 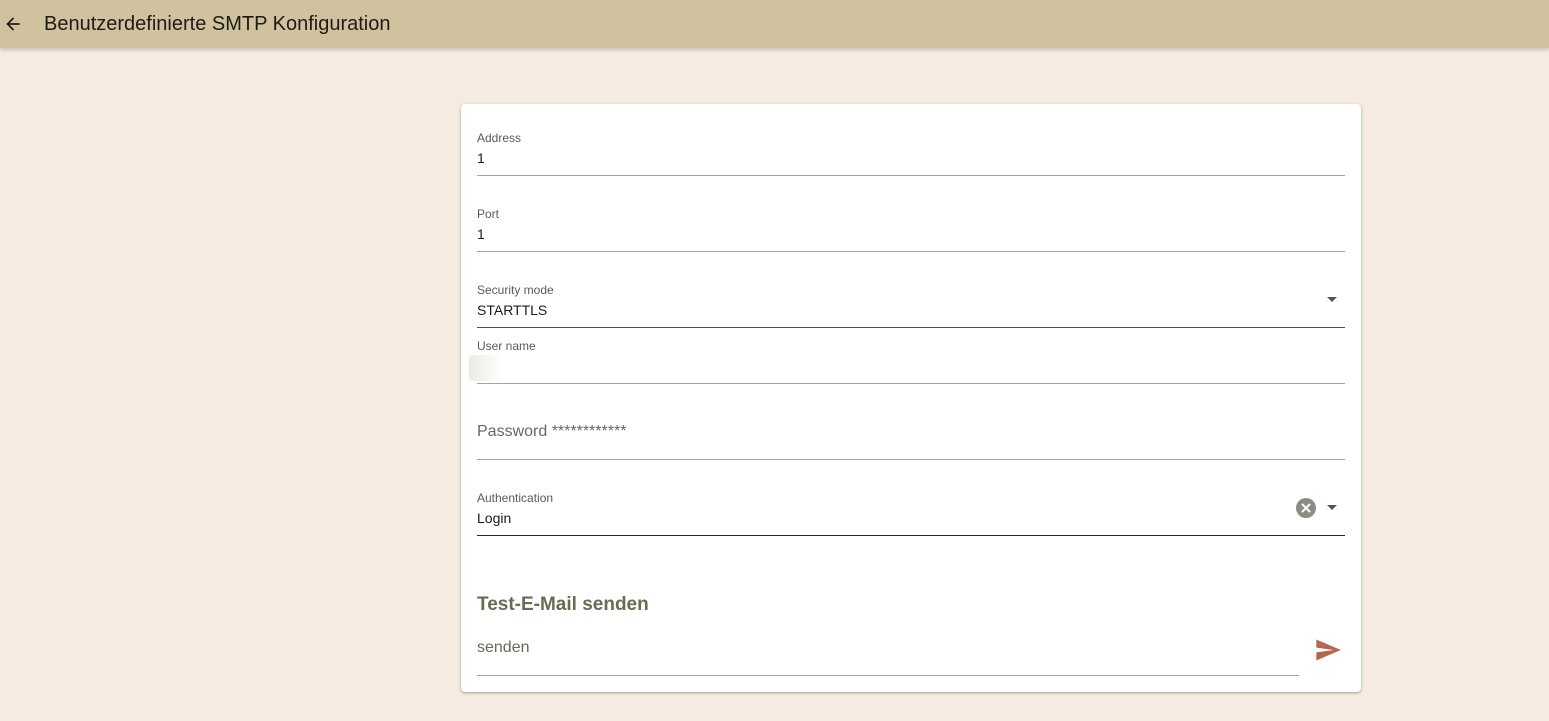 I want to click on port-field: Port 1, so click(x=911, y=229).